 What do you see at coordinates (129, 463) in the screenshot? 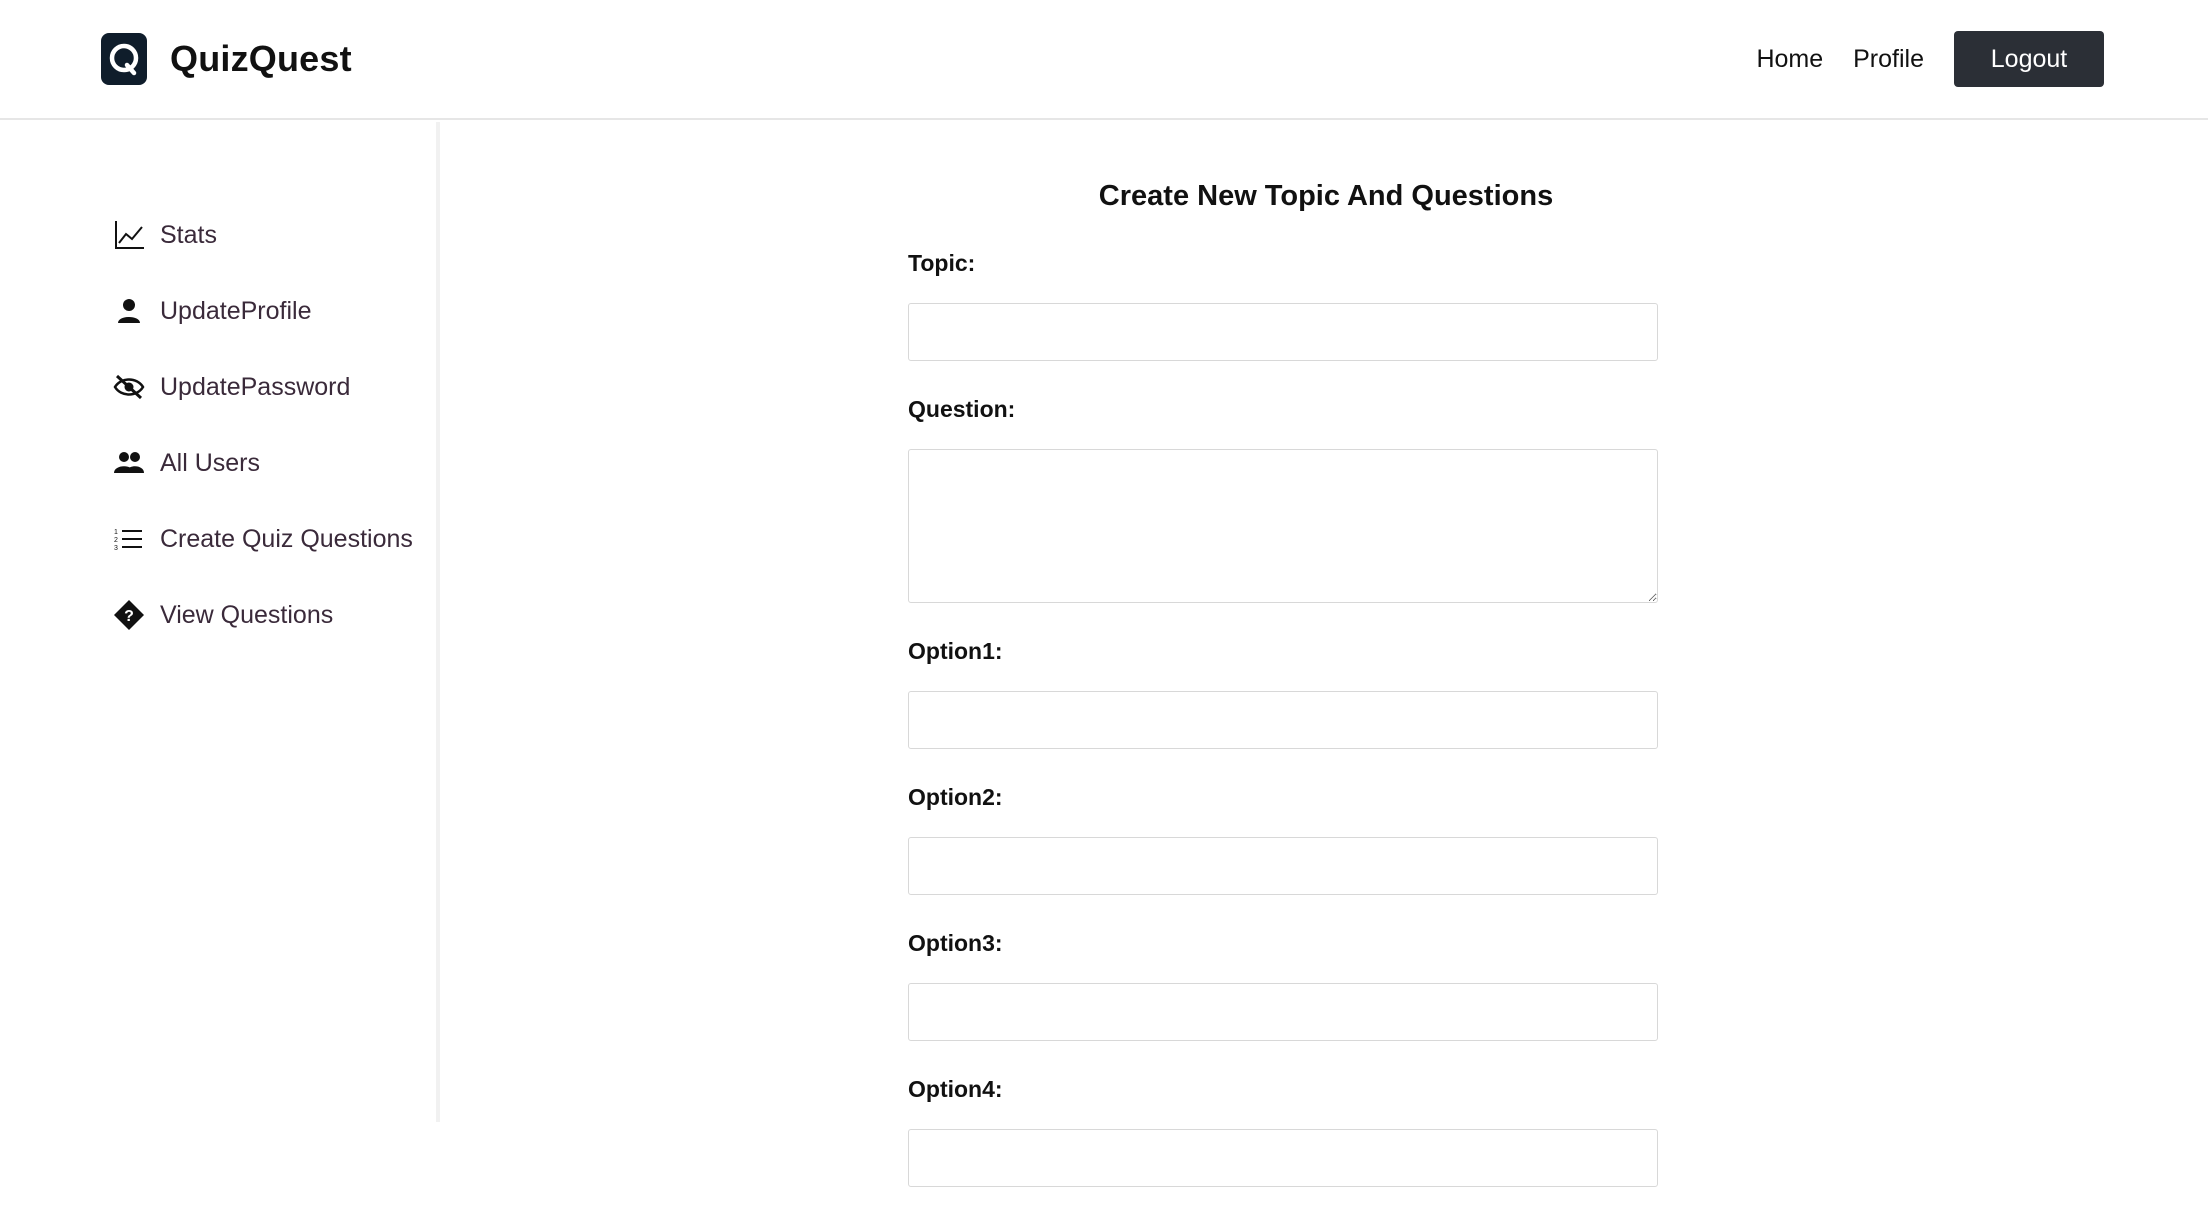
I see `people-icon` at bounding box center [129, 463].